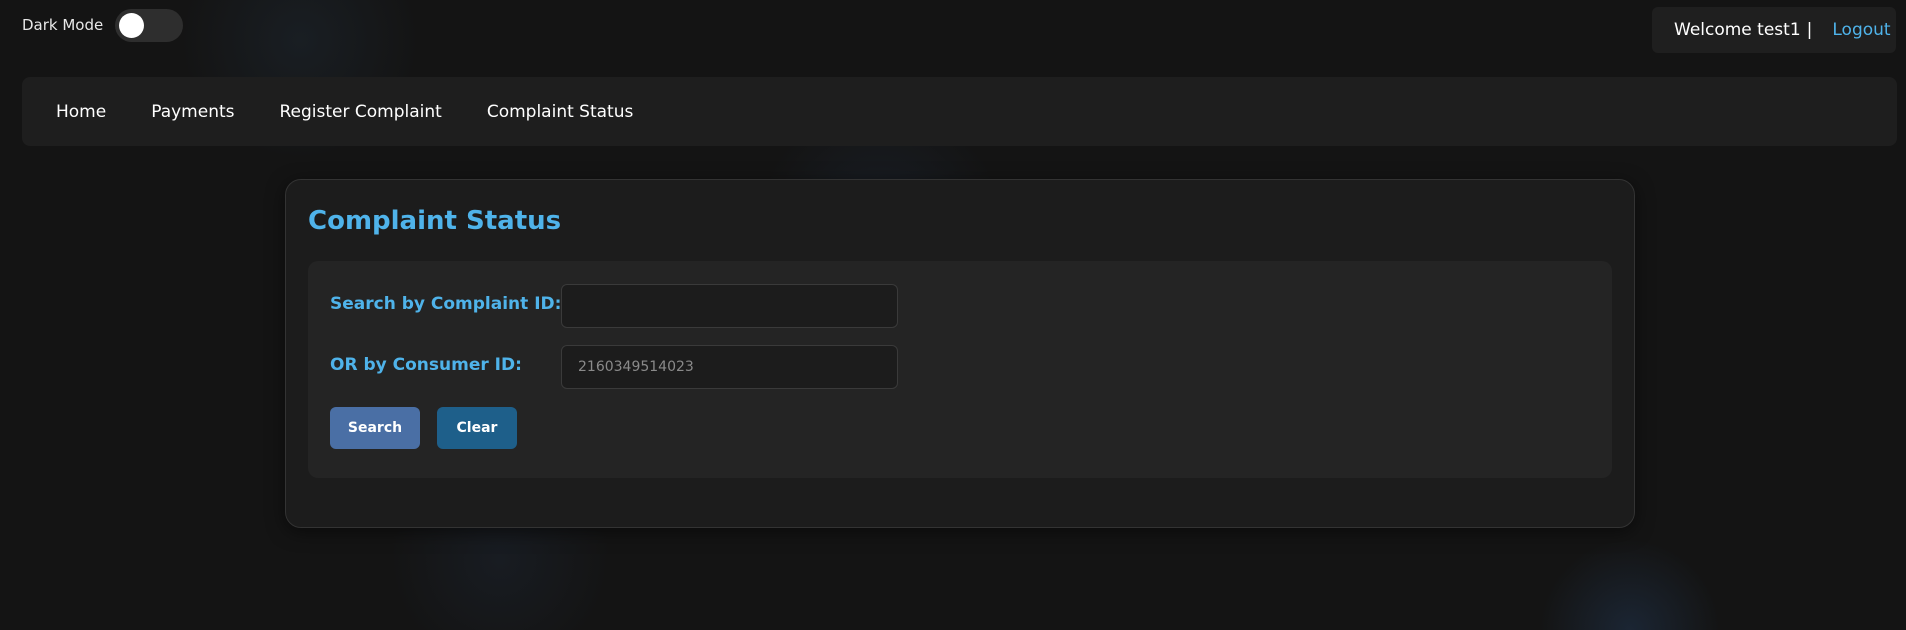 Image resolution: width=1906 pixels, height=630 pixels. What do you see at coordinates (192, 112) in the screenshot?
I see `nav-item-payments: Payments` at bounding box center [192, 112].